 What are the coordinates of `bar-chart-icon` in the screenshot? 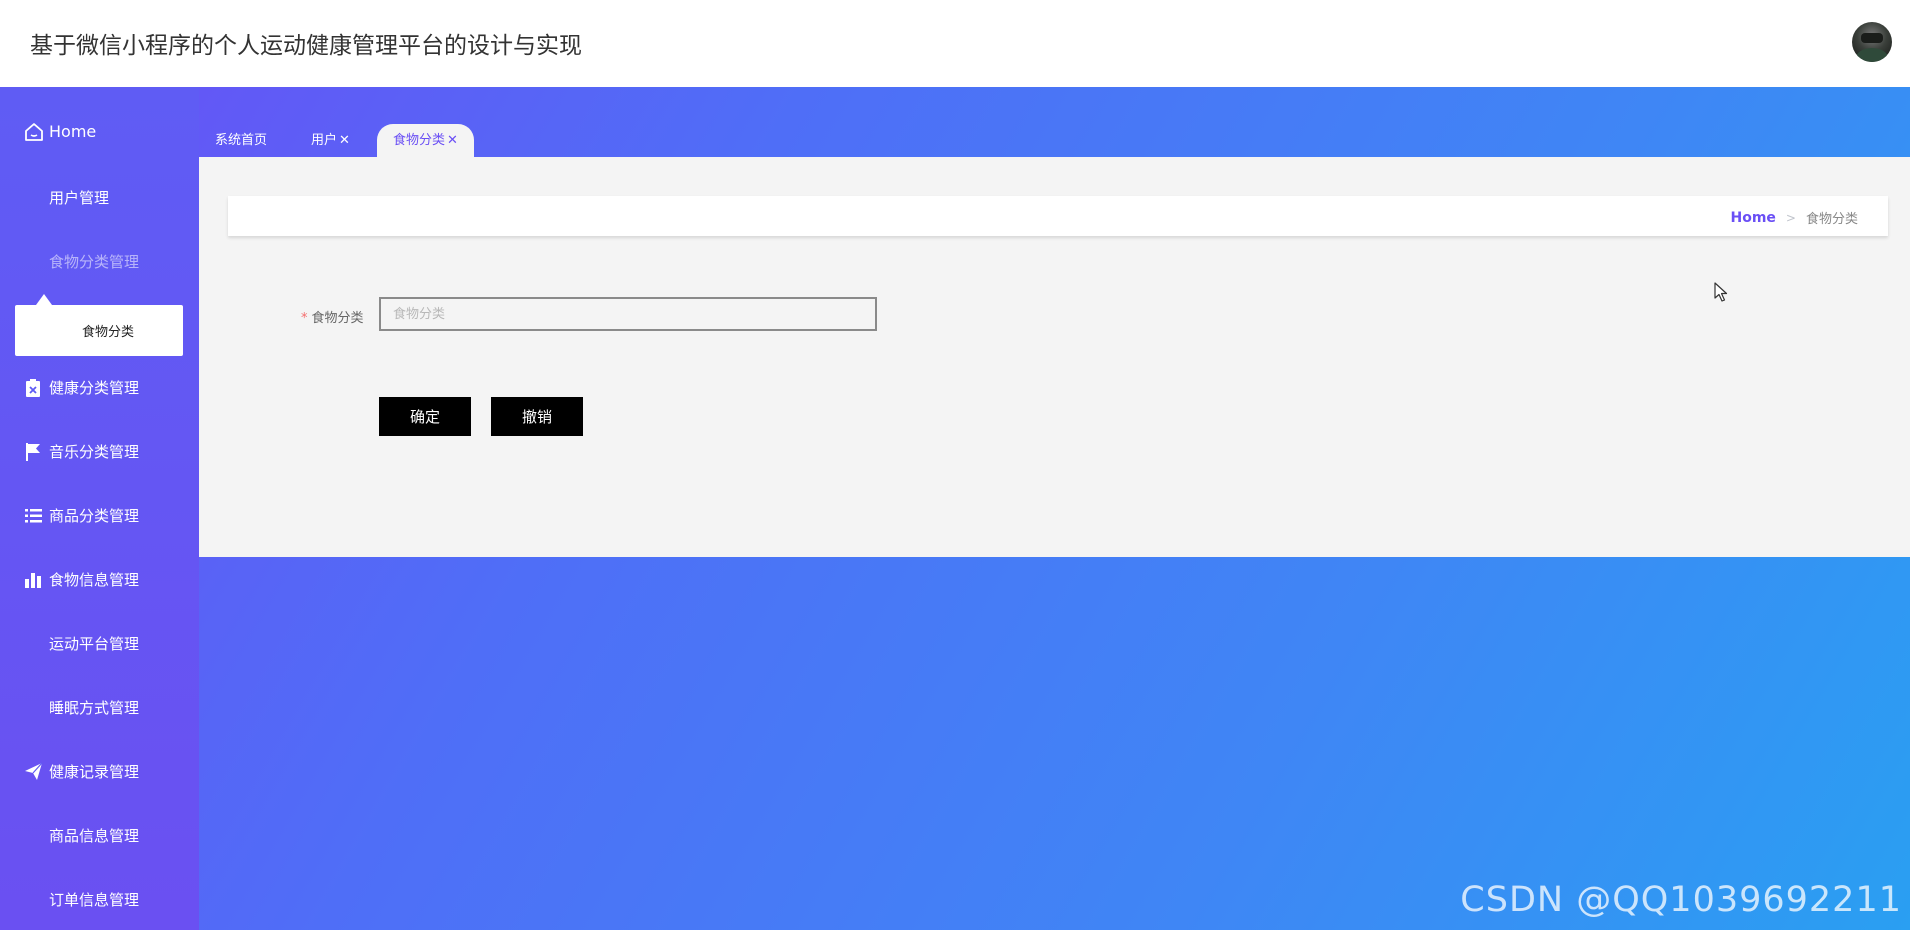 It's located at (33, 579).